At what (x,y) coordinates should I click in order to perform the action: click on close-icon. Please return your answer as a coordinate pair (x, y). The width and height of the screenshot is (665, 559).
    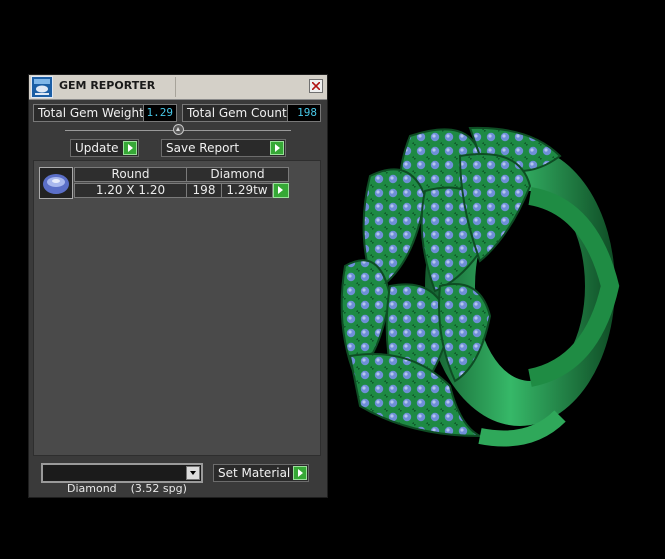
    Looking at the image, I should click on (316, 86).